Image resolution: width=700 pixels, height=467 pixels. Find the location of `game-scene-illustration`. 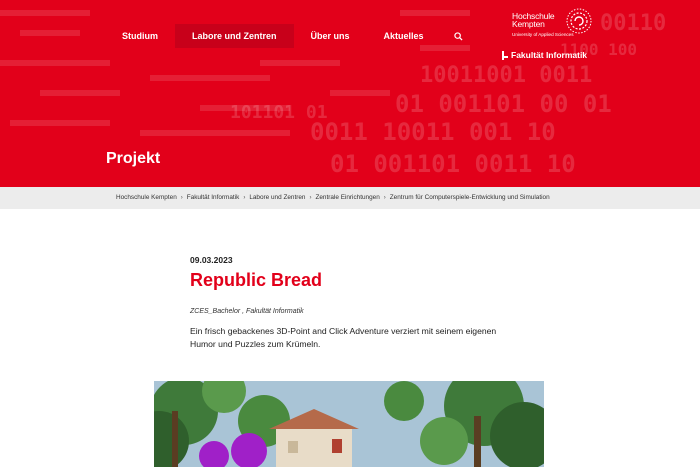

game-scene-illustration is located at coordinates (349, 424).